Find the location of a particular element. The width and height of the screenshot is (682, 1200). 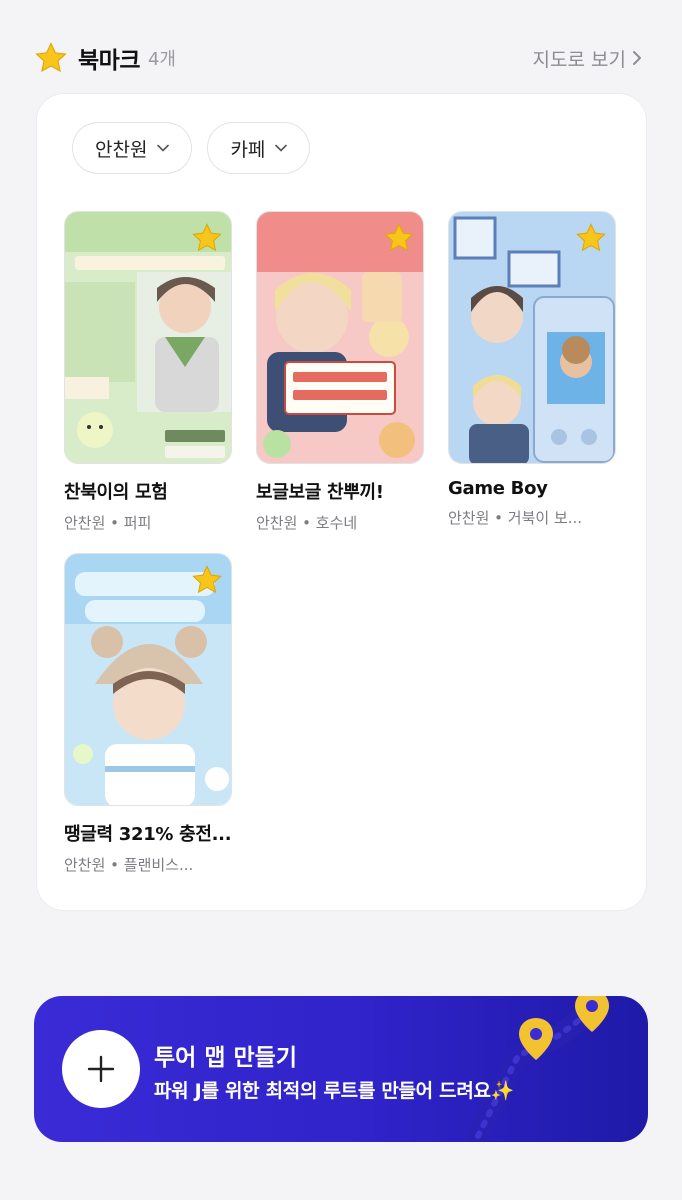

filter-chip-label: 카페 is located at coordinates (248, 149).